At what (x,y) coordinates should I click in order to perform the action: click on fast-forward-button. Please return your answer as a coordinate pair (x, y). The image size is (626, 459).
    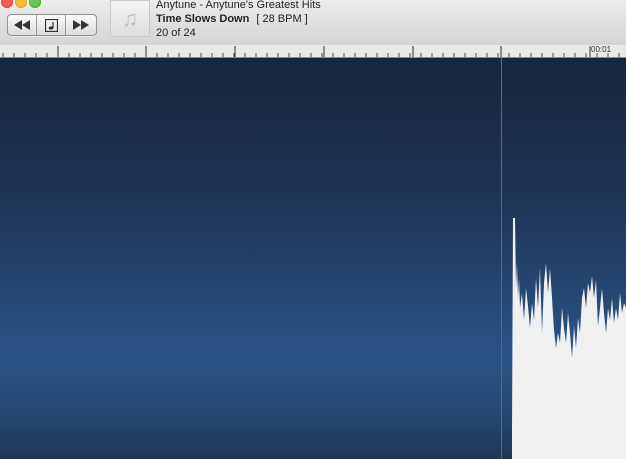
    Looking at the image, I should click on (81, 25).